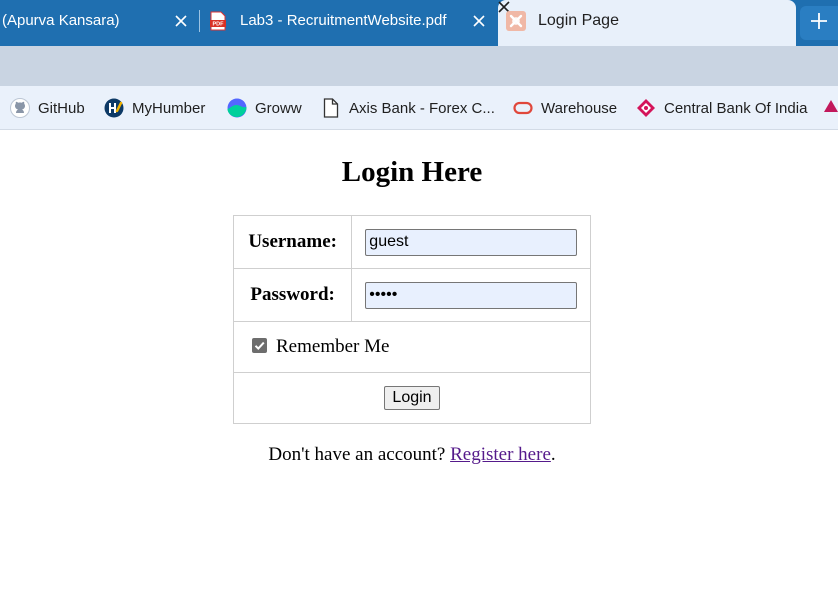  I want to click on document-icon, so click(331, 108).